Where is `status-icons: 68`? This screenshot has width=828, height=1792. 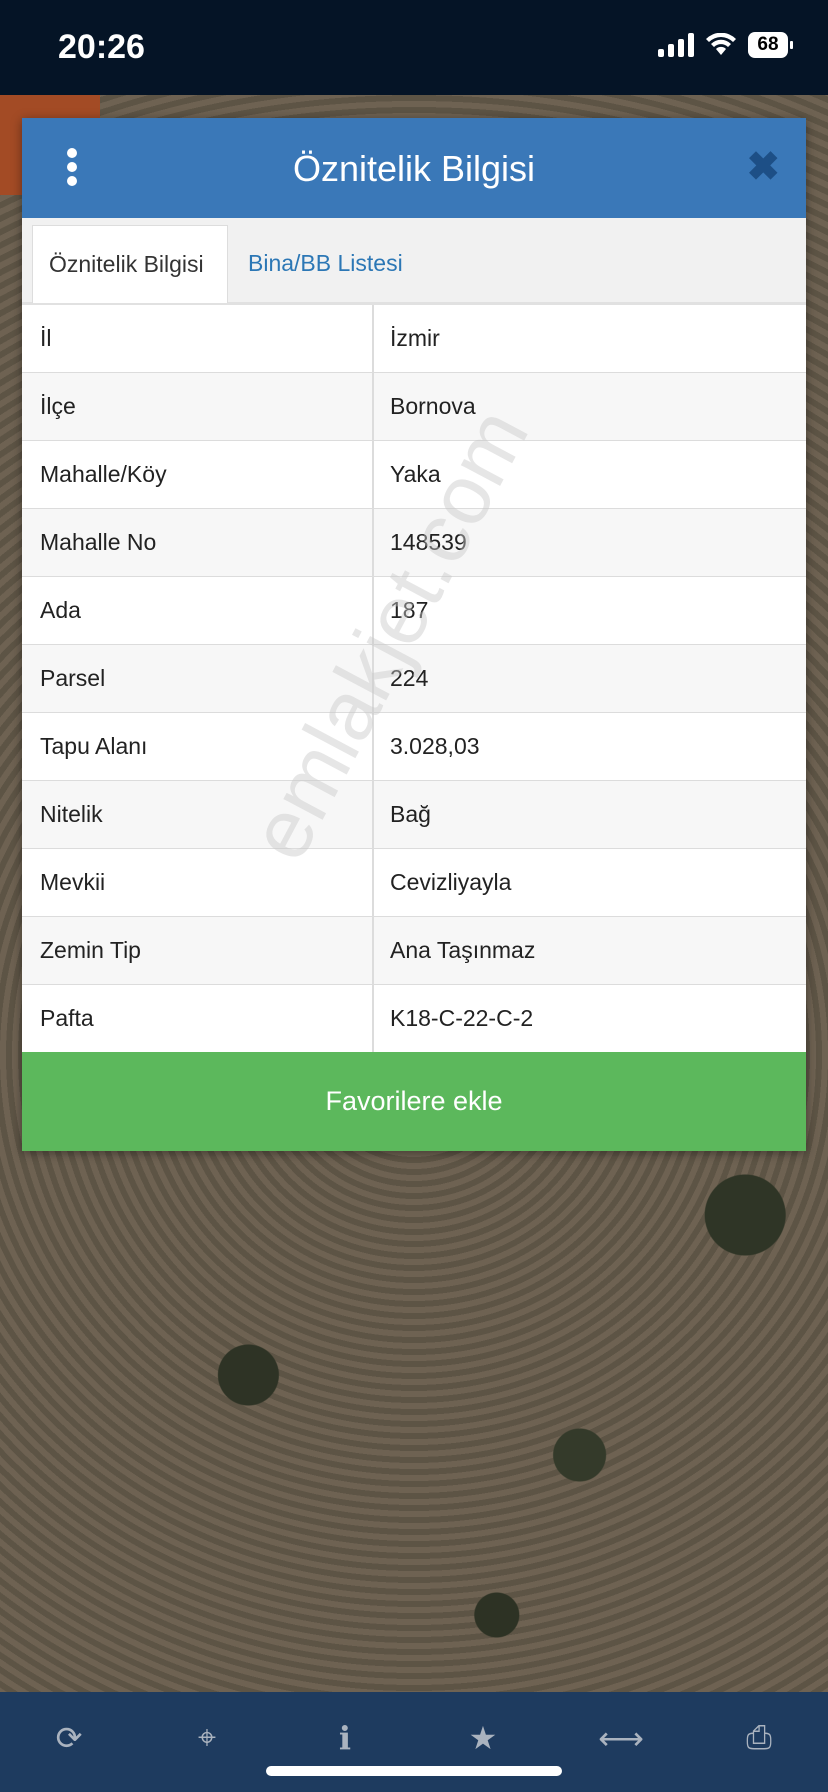 status-icons: 68 is located at coordinates (725, 45).